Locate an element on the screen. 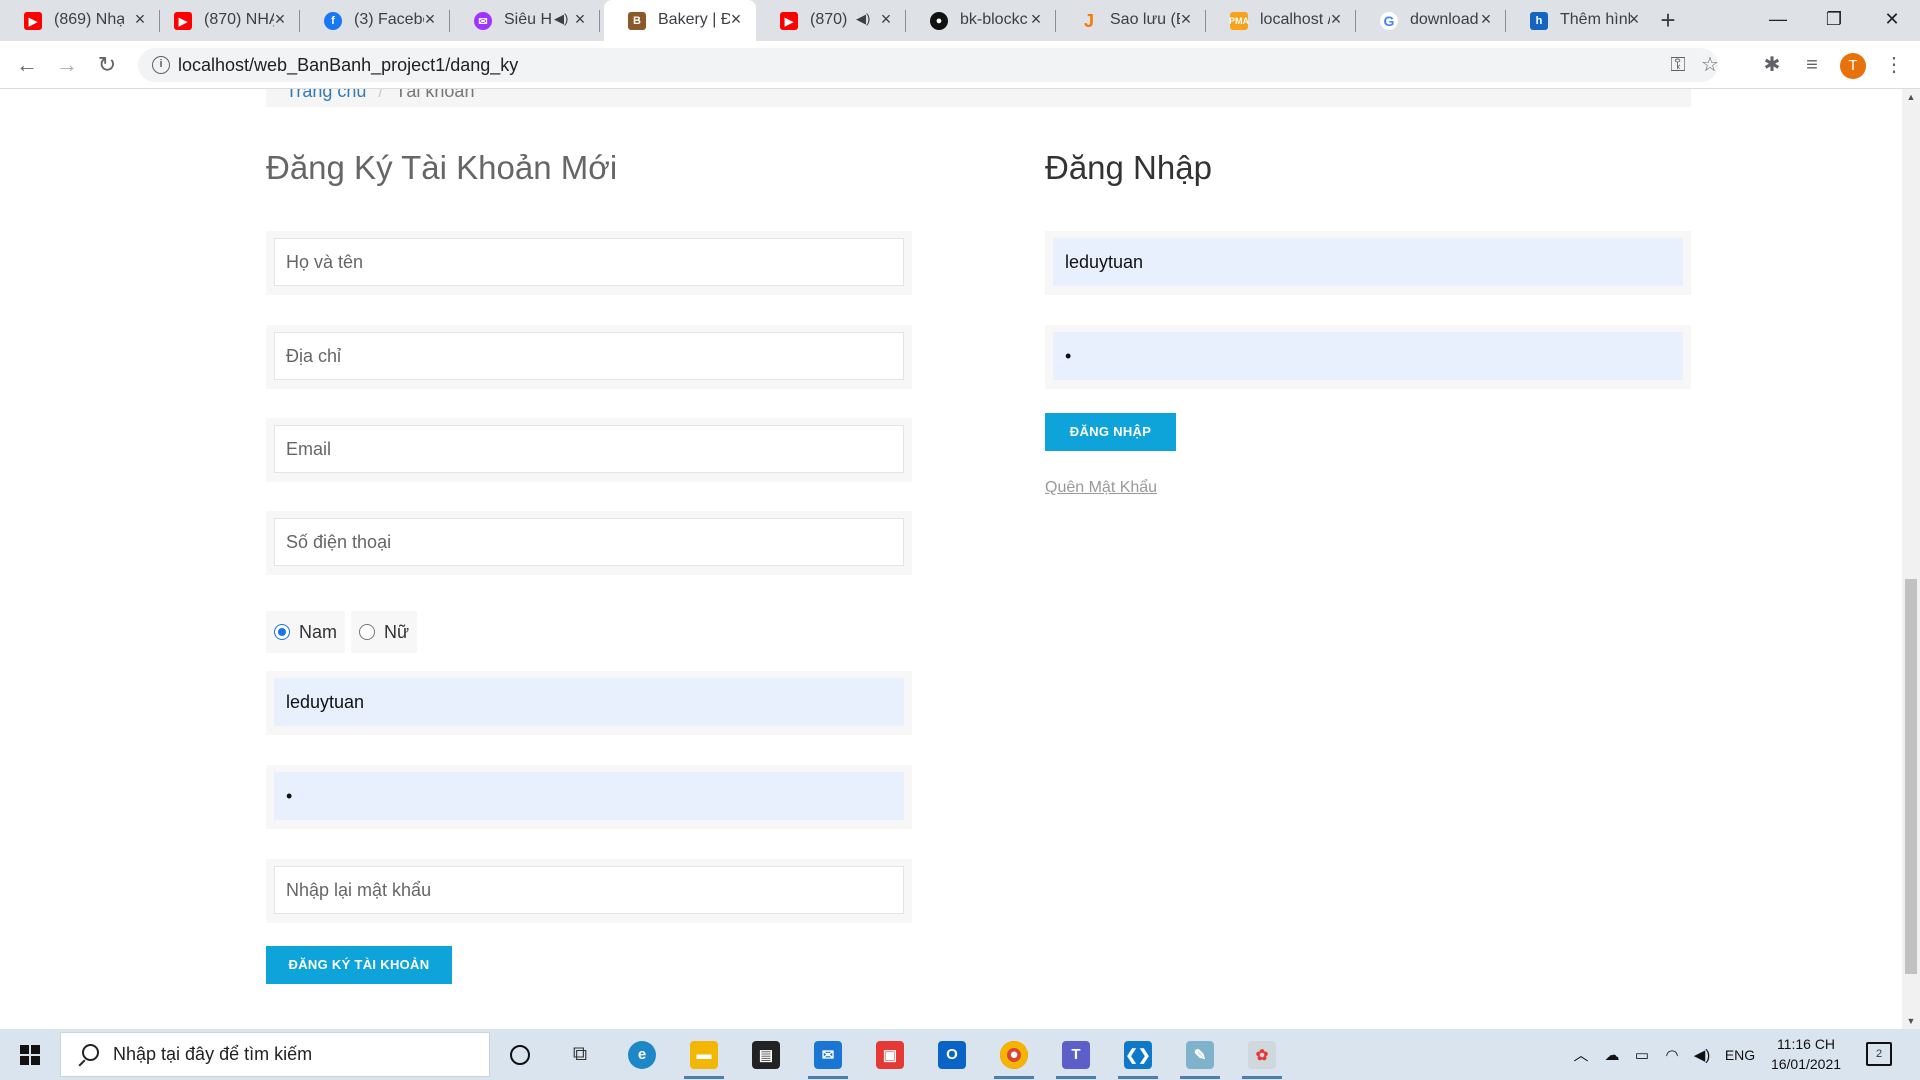 The width and height of the screenshot is (1920, 1080). browser-tab: PMA localhost / × is located at coordinates (1281, 20).